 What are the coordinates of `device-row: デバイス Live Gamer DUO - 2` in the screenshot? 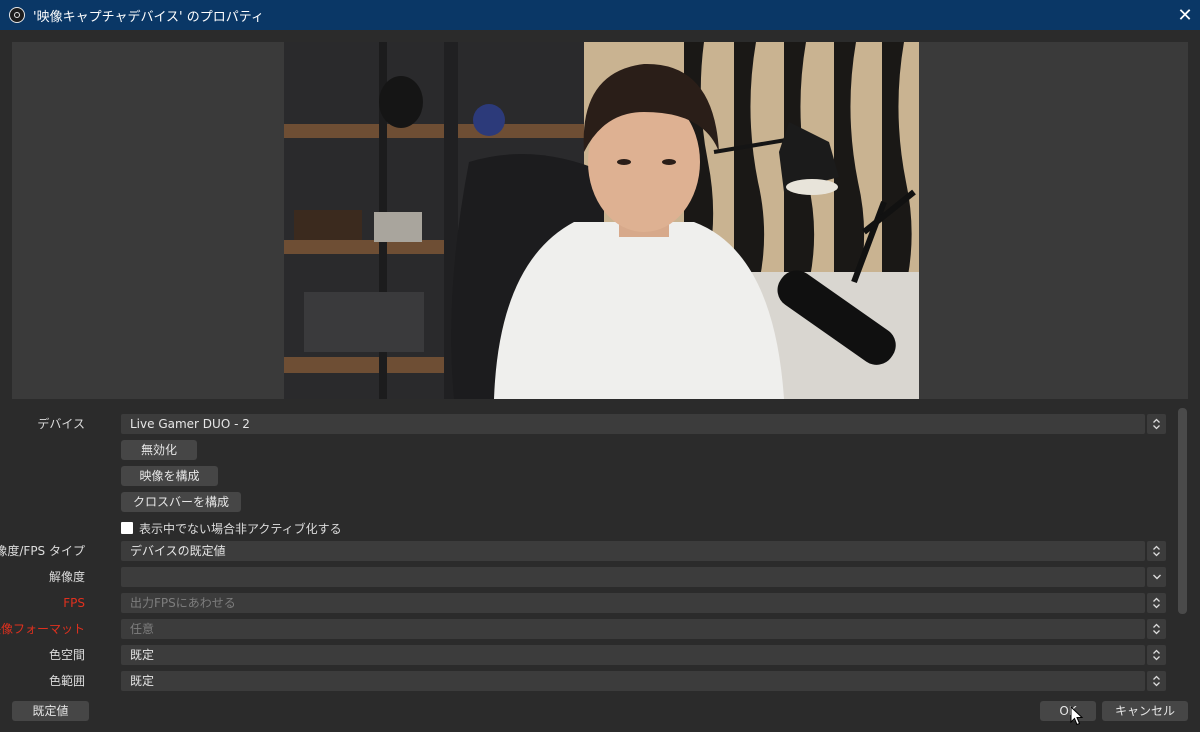 It's located at (585, 424).